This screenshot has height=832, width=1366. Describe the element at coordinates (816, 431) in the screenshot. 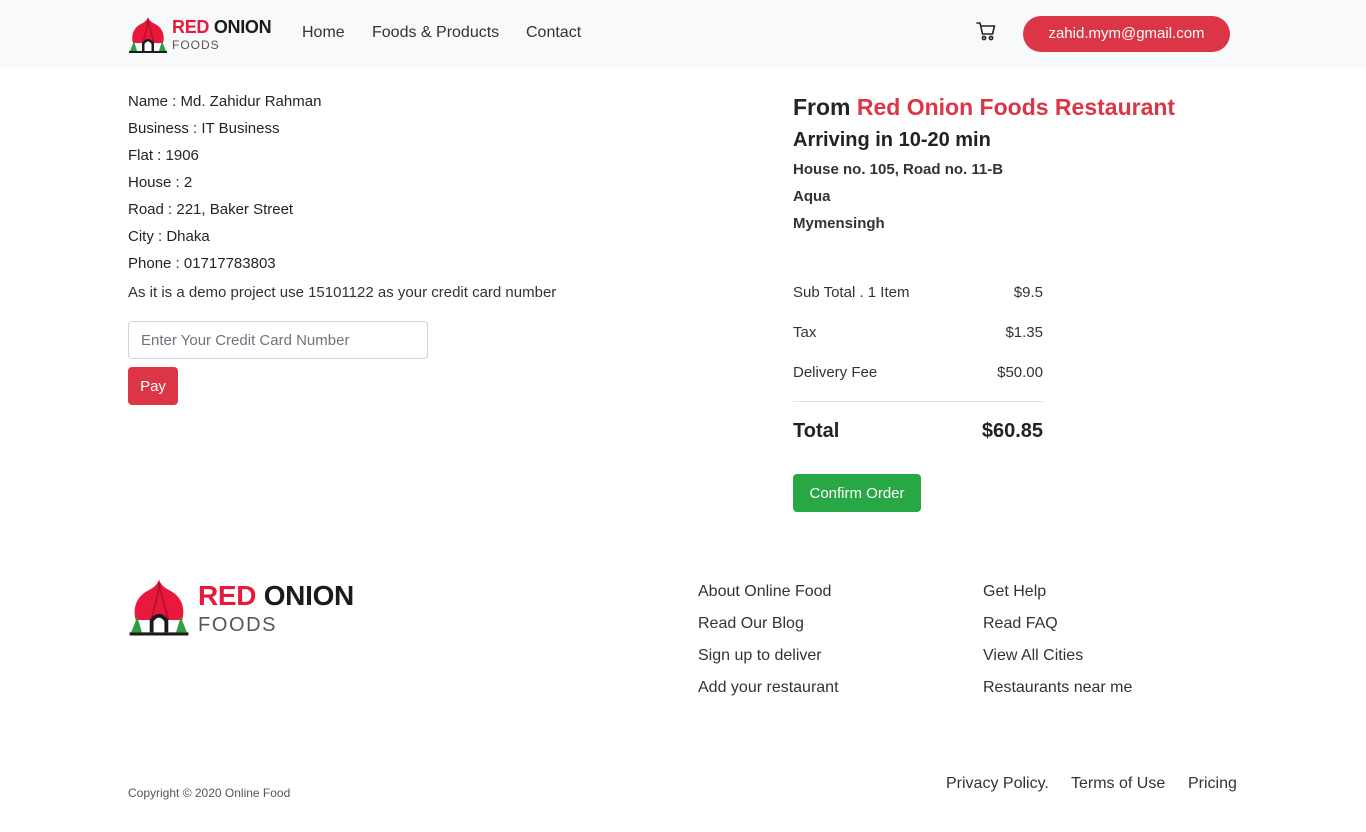

I see `total-label: Total` at that location.